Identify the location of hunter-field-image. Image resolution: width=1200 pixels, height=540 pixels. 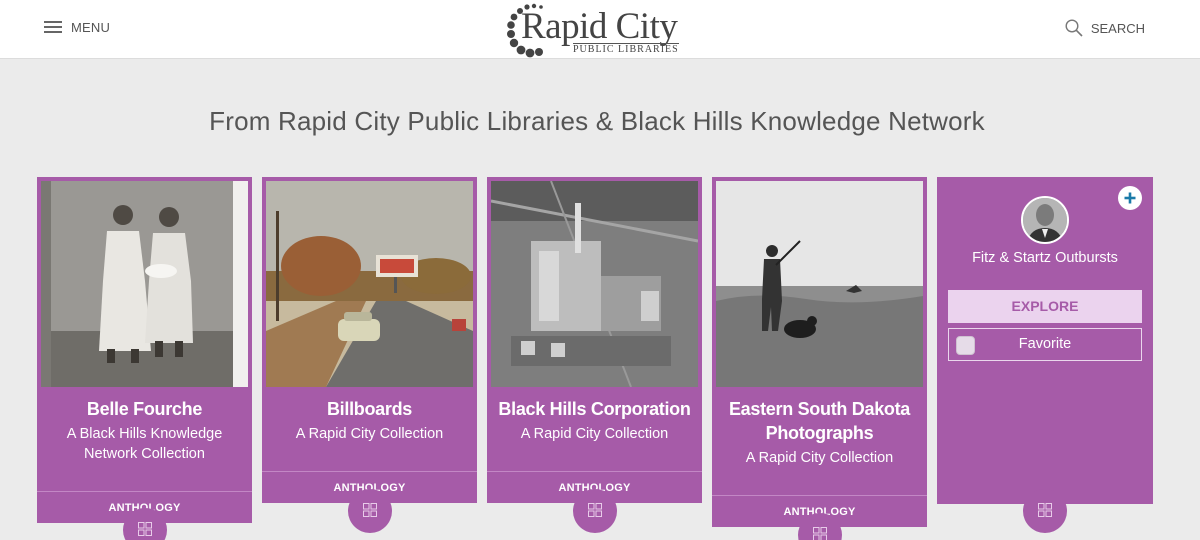
(819, 284).